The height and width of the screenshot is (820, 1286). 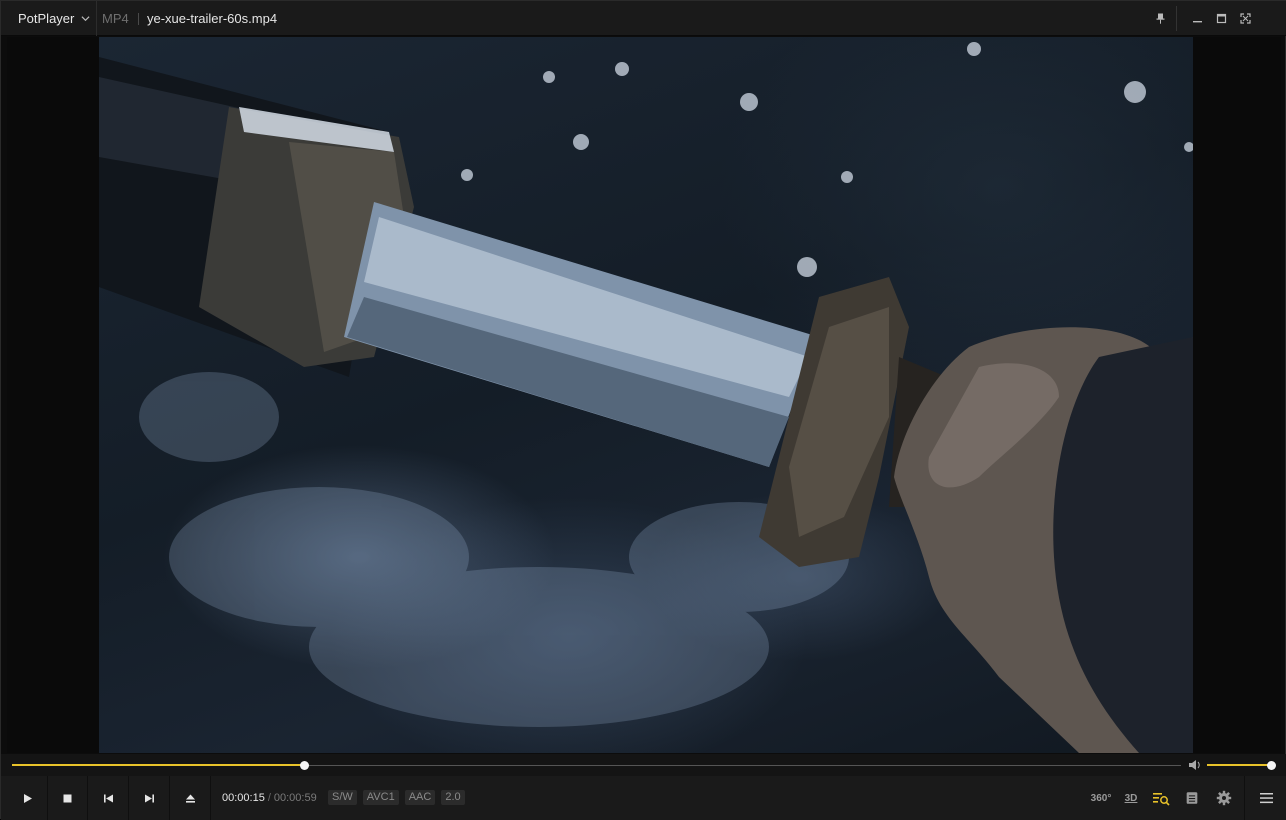 I want to click on app-name: PotPlayer, so click(x=46, y=18).